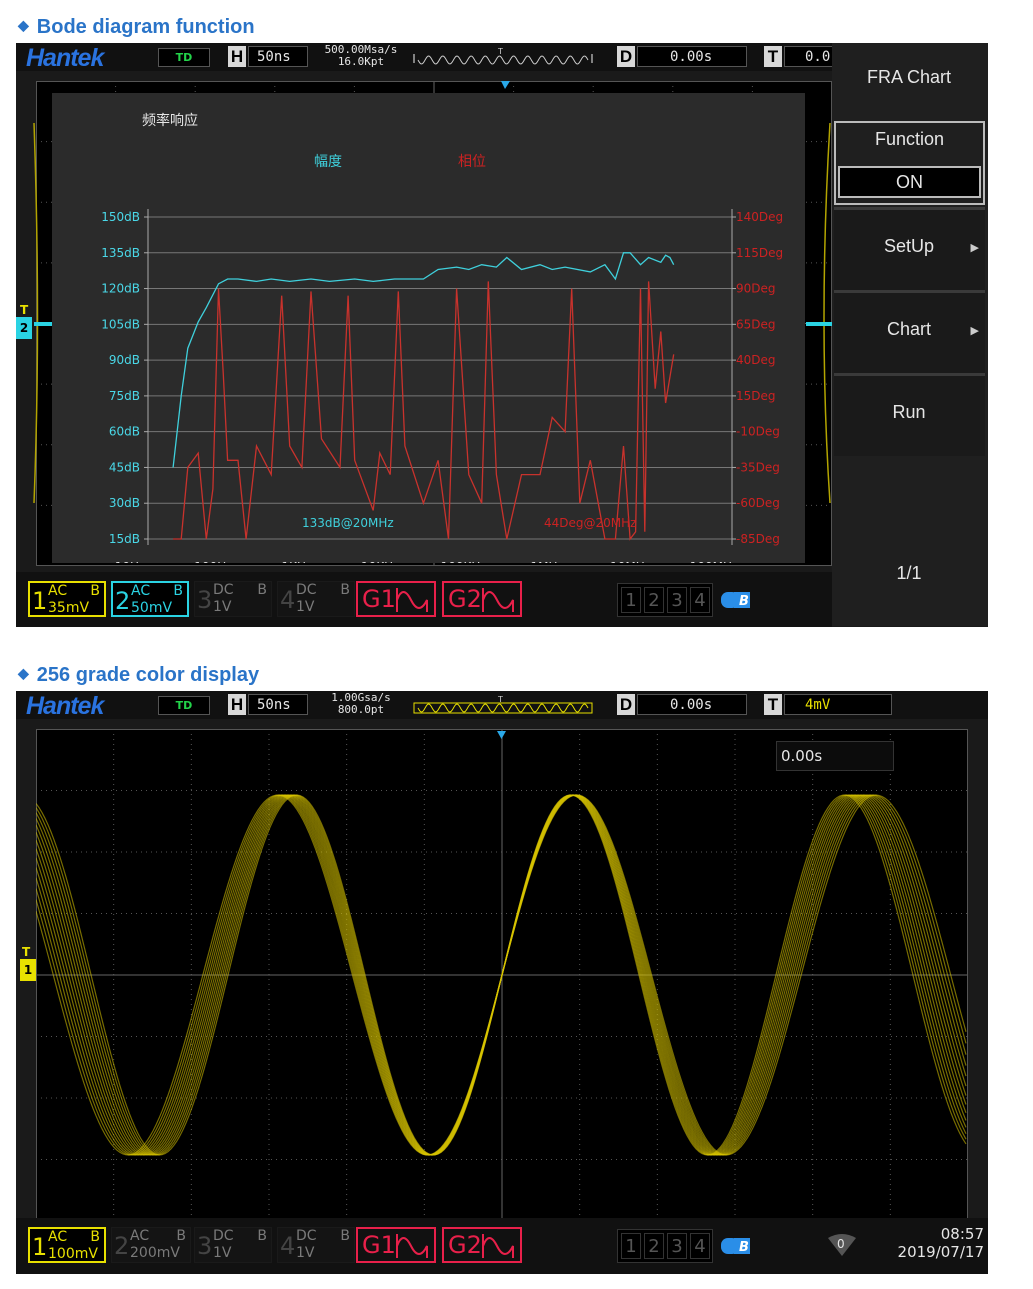 This screenshot has height=1289, width=1033. I want to click on channel-number: 2, so click(122, 1246).